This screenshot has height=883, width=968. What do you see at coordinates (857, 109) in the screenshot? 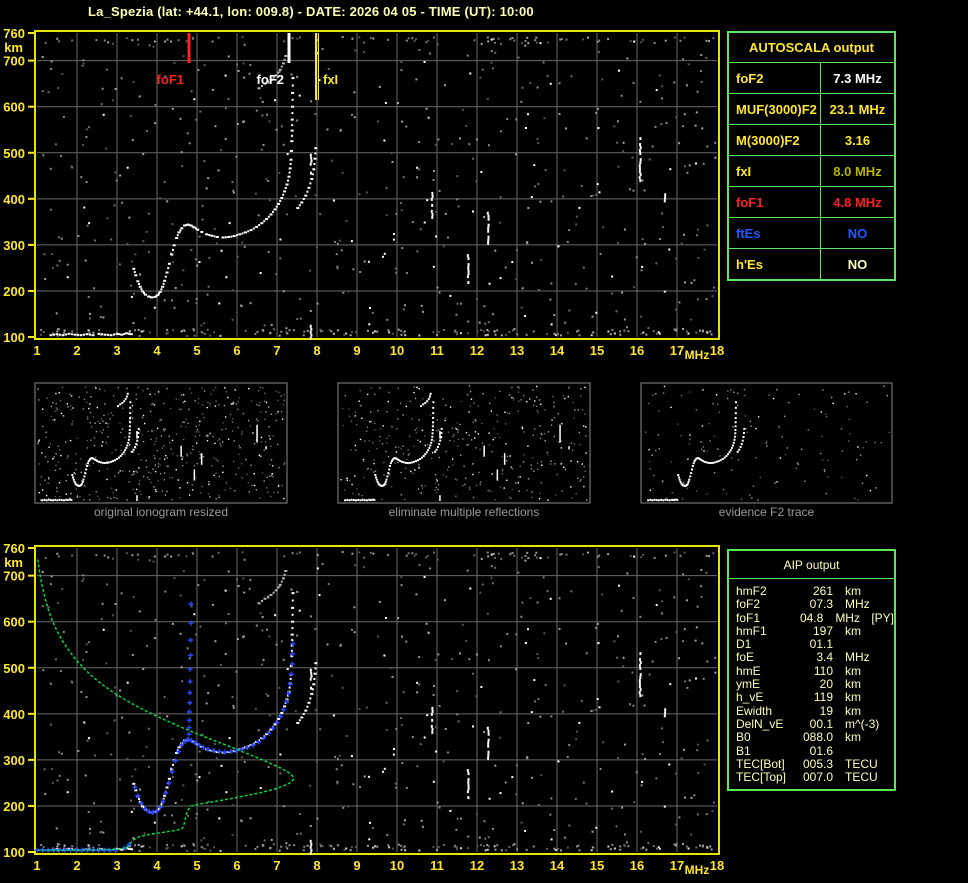
I see `autoscala-row-value: 23.1 MHz` at bounding box center [857, 109].